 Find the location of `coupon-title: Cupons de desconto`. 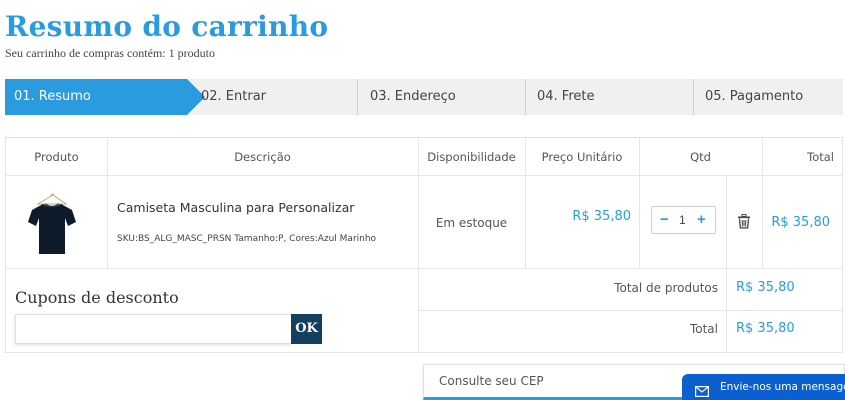

coupon-title: Cupons de desconto is located at coordinates (97, 297).